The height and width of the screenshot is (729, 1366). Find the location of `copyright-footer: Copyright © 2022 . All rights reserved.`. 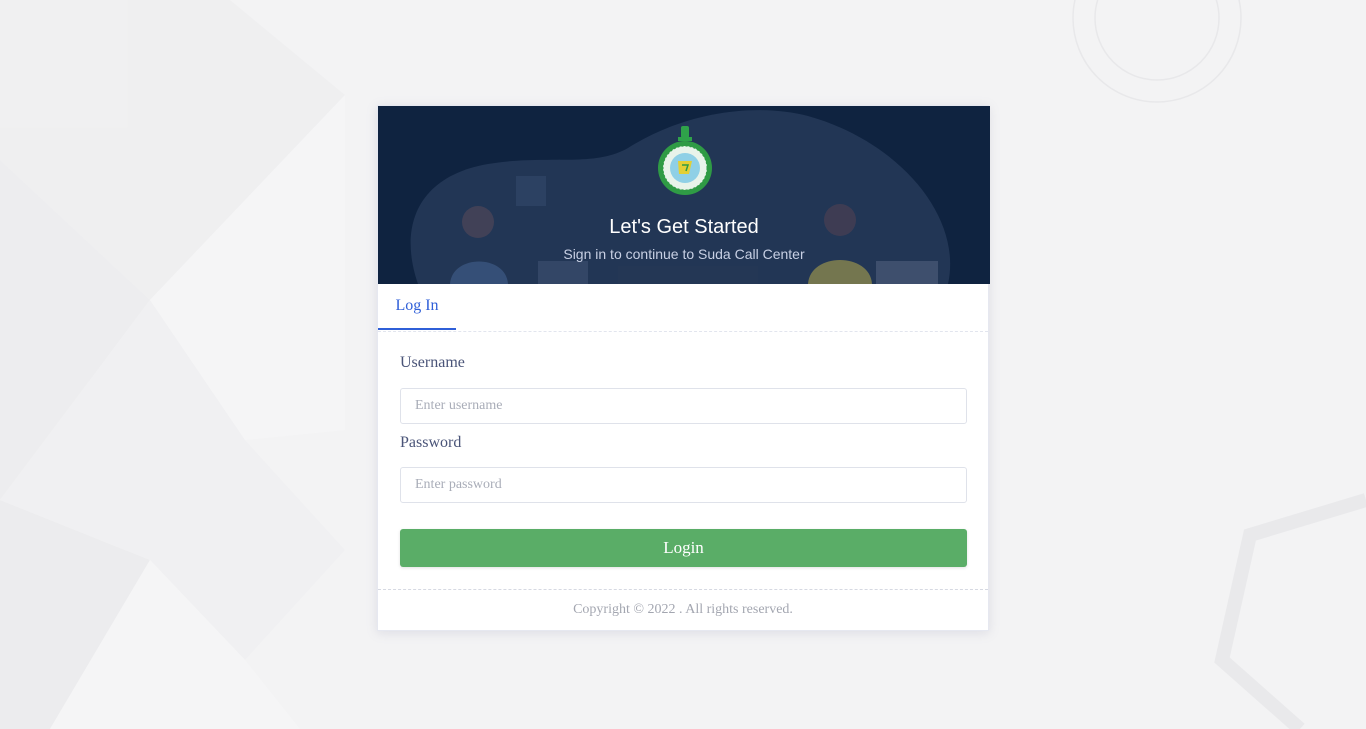

copyright-footer: Copyright © 2022 . All rights reserved. is located at coordinates (683, 610).